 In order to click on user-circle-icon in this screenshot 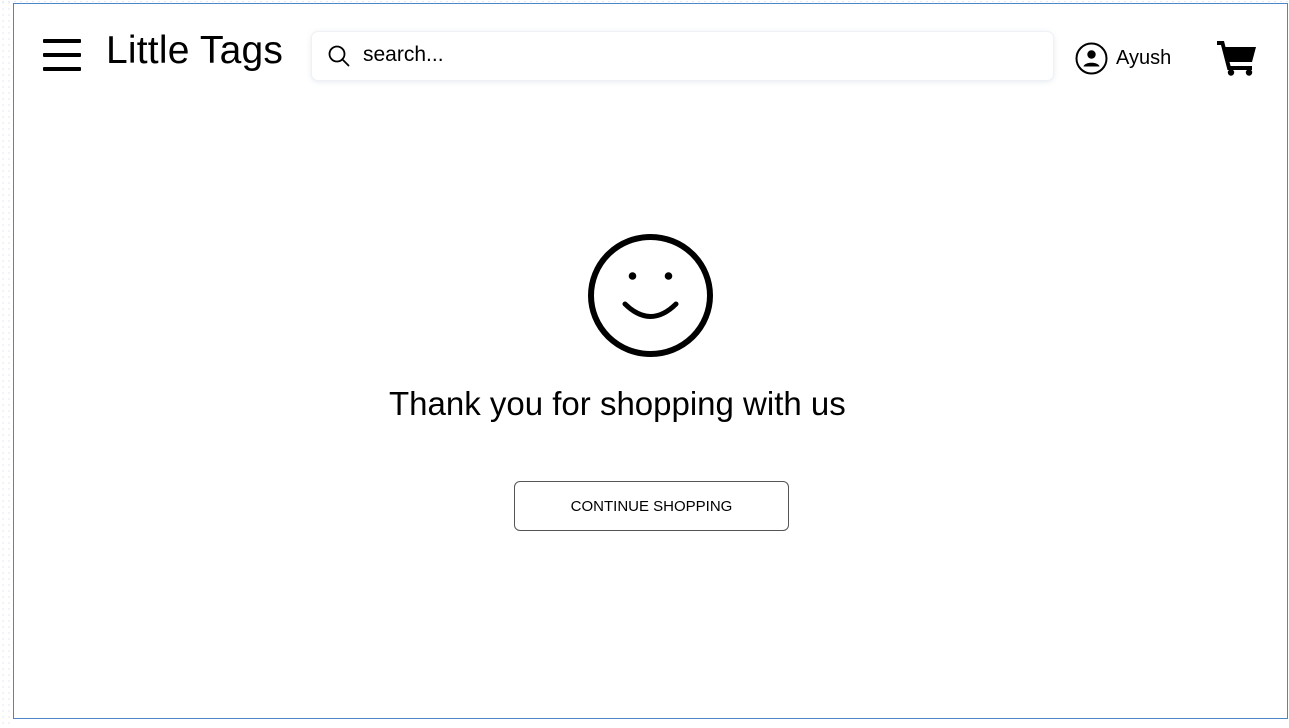, I will do `click(1091, 58)`.